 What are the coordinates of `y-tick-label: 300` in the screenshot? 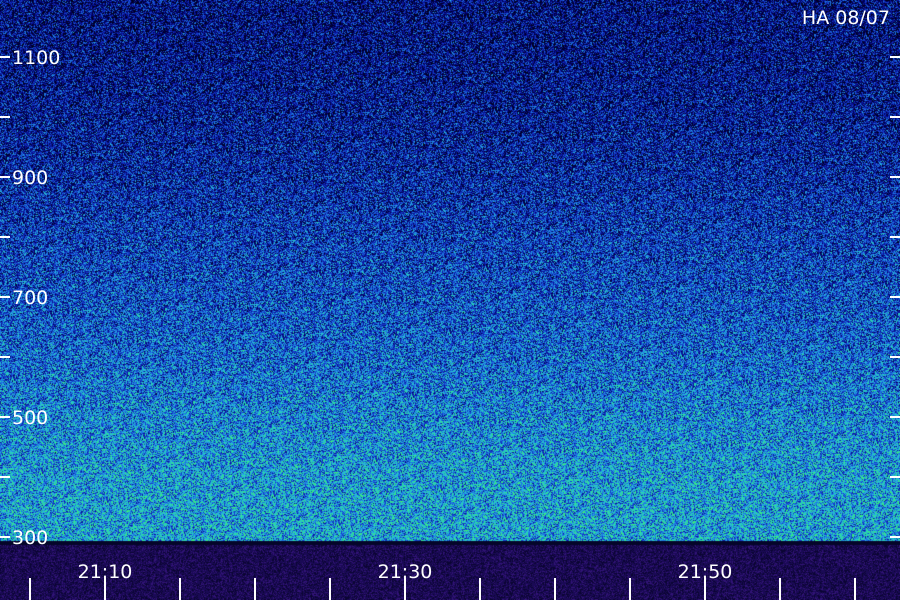 It's located at (30, 538).